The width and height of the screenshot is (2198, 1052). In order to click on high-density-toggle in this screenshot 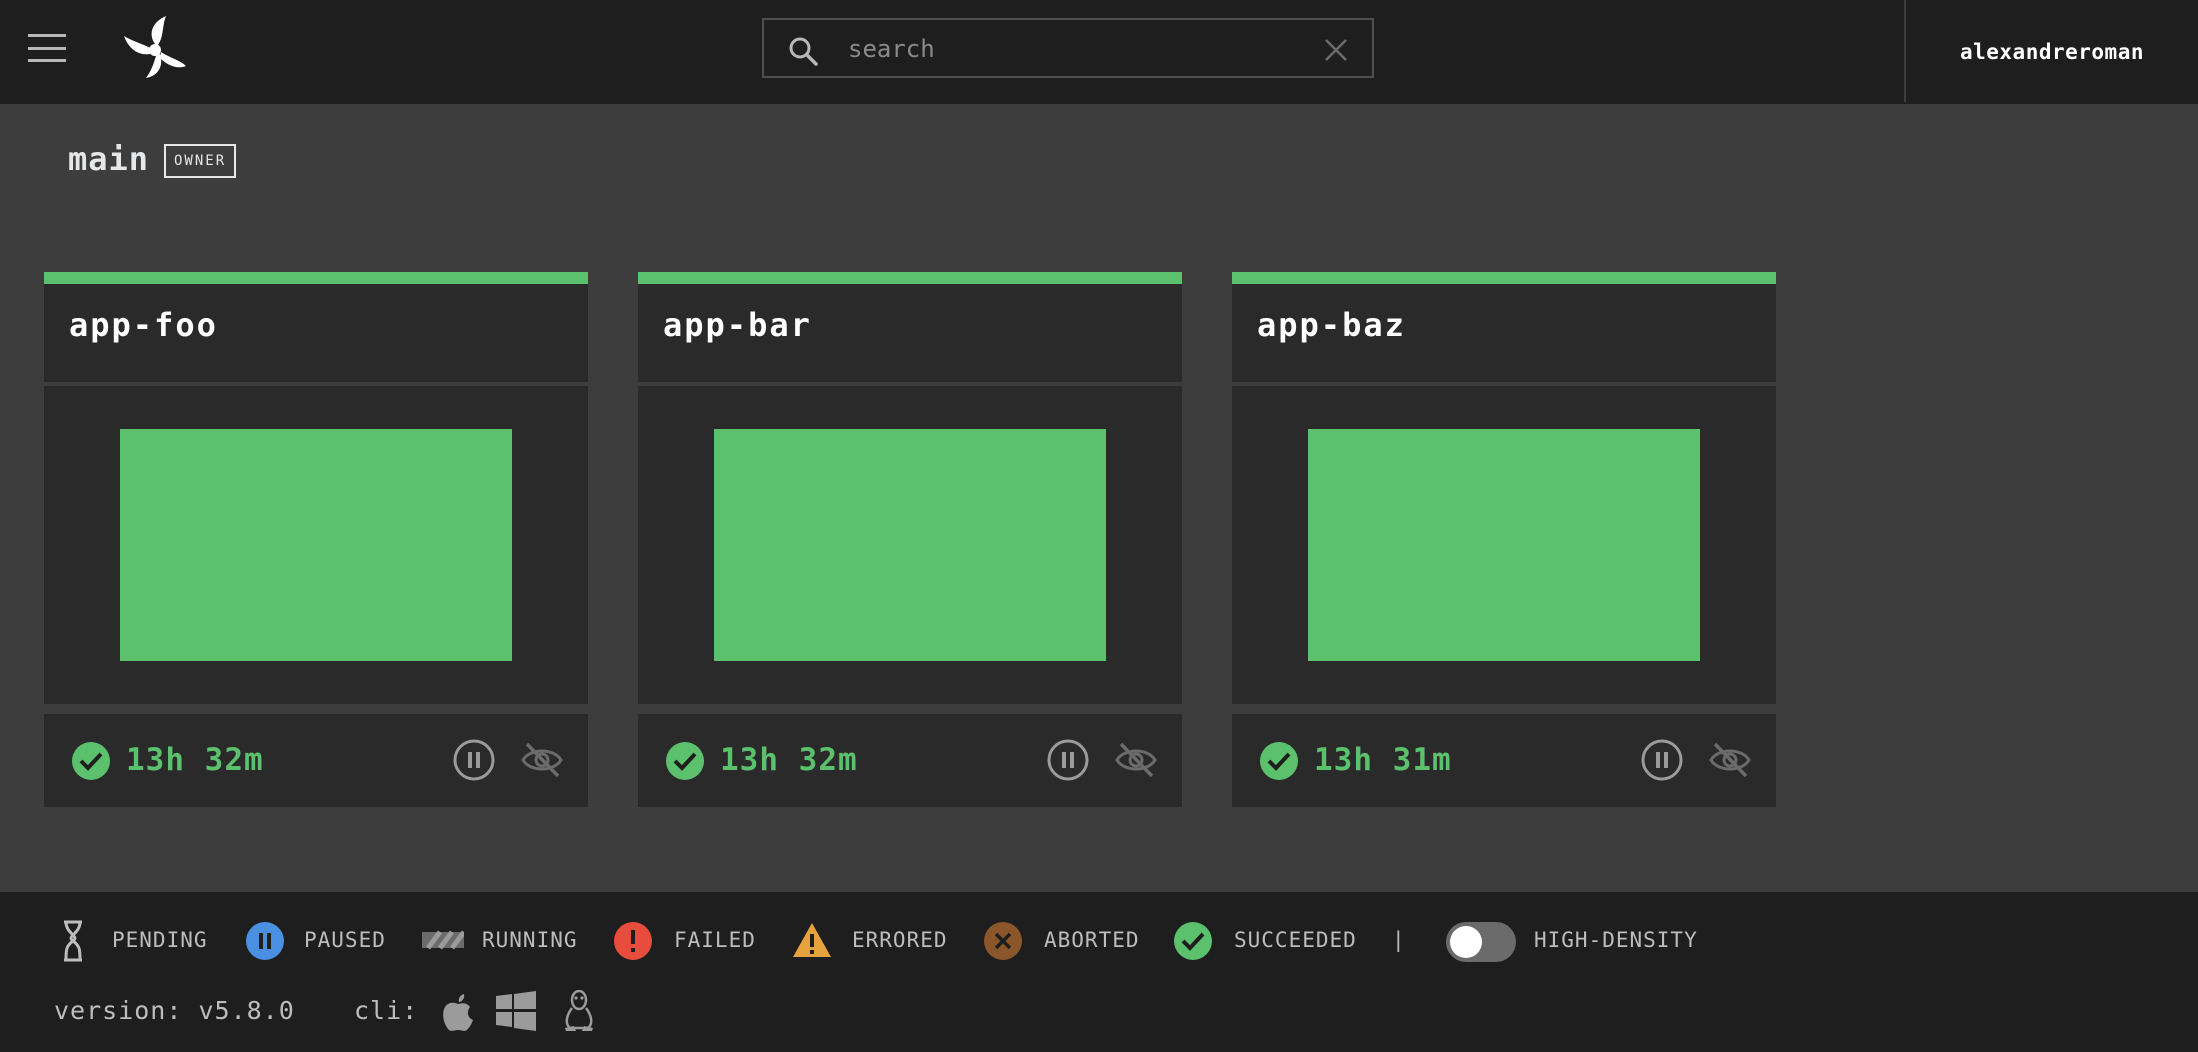, I will do `click(1481, 942)`.